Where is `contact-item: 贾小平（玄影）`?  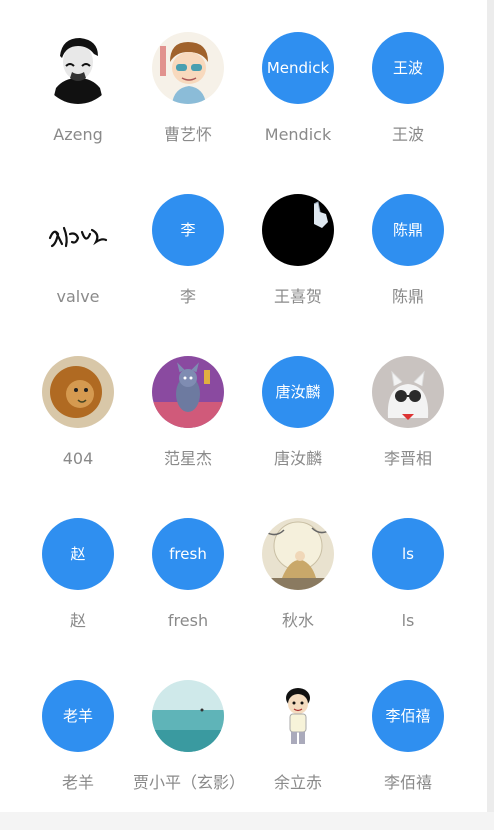
contact-item: 贾小平（玄影） is located at coordinates (188, 755).